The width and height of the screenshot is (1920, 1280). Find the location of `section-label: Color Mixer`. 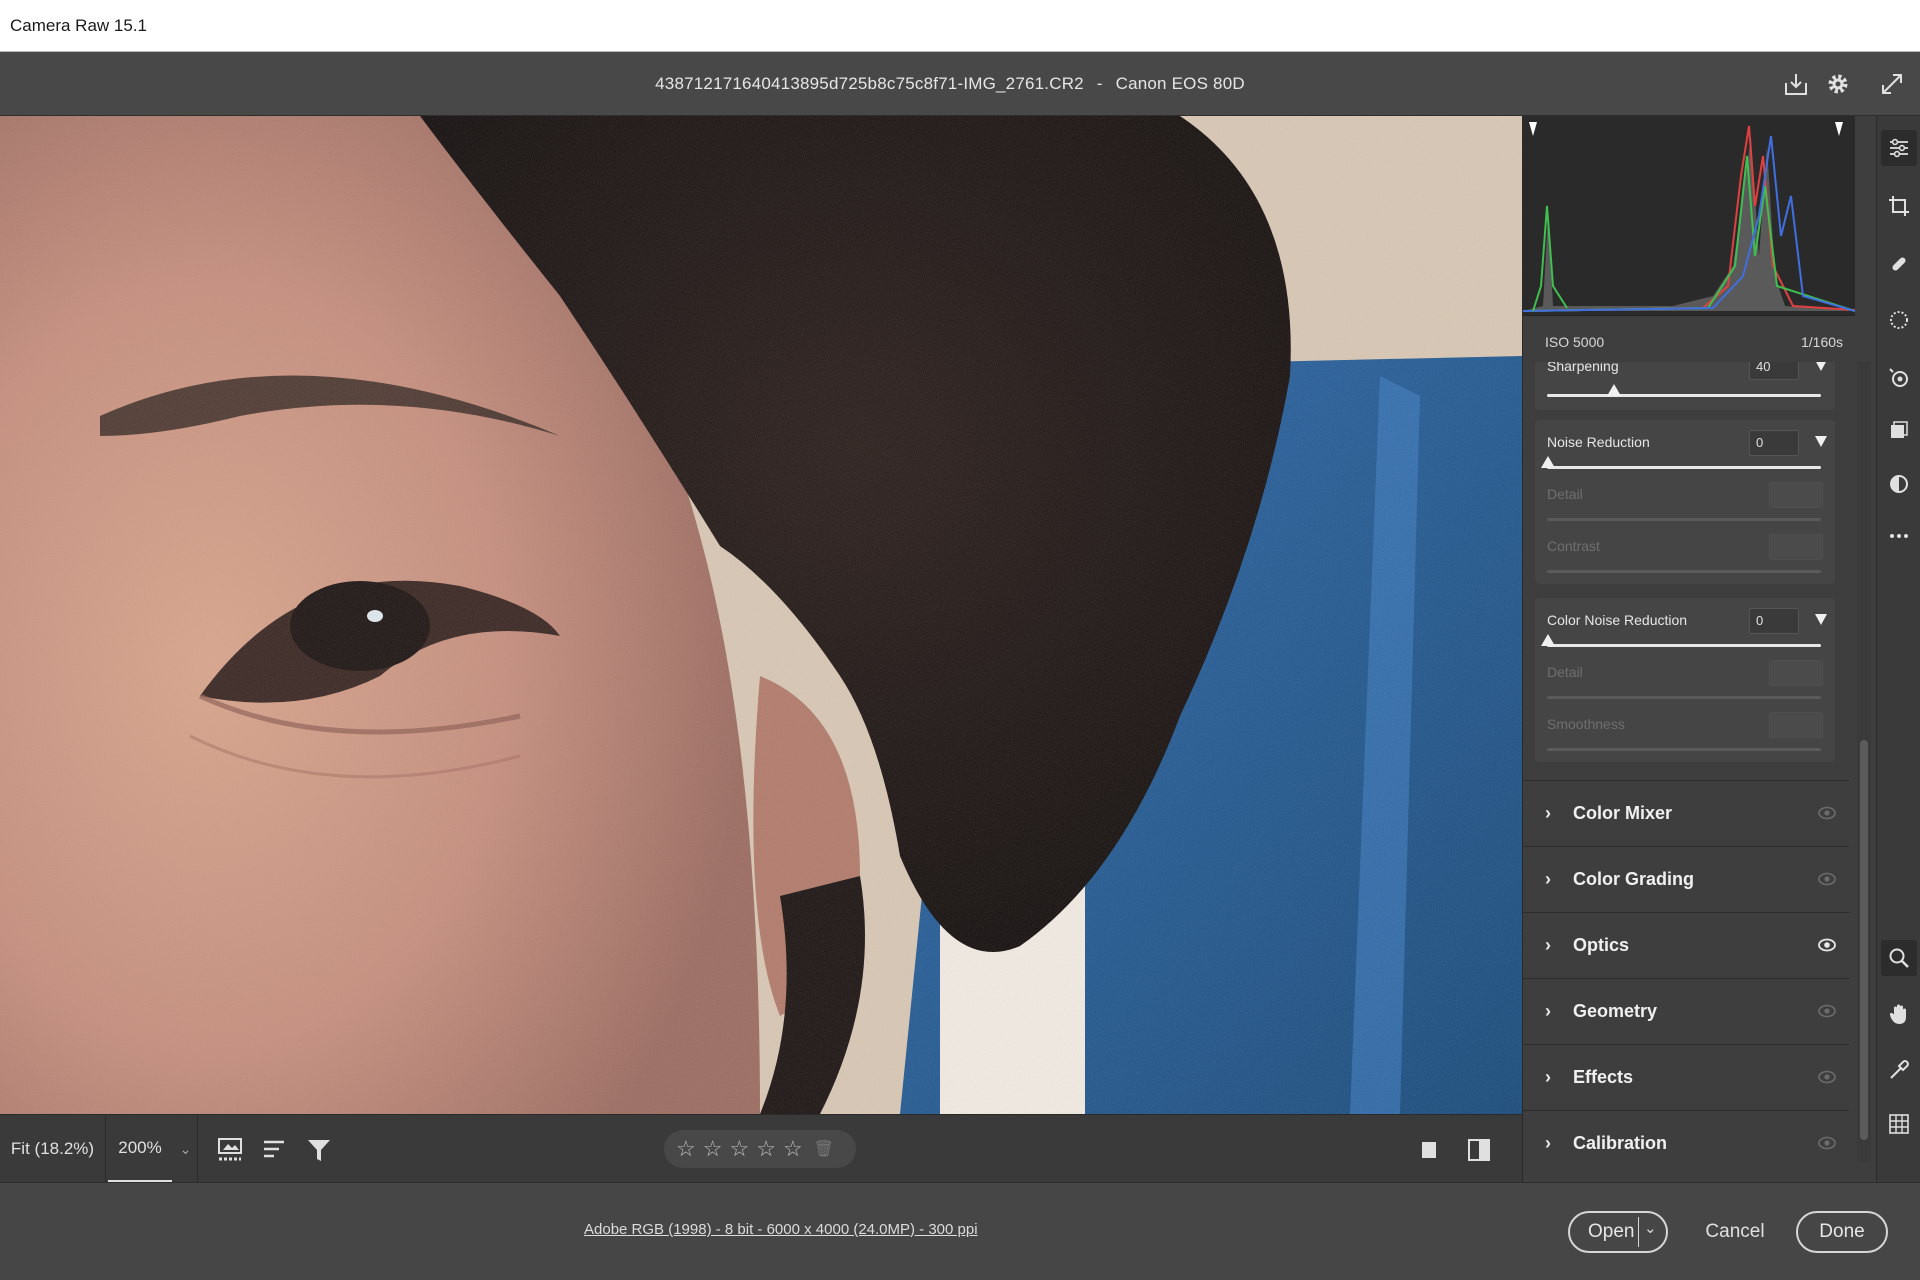

section-label: Color Mixer is located at coordinates (1623, 813).